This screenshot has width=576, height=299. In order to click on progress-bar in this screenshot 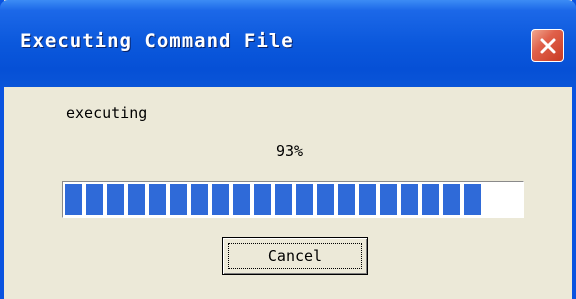, I will do `click(293, 199)`.